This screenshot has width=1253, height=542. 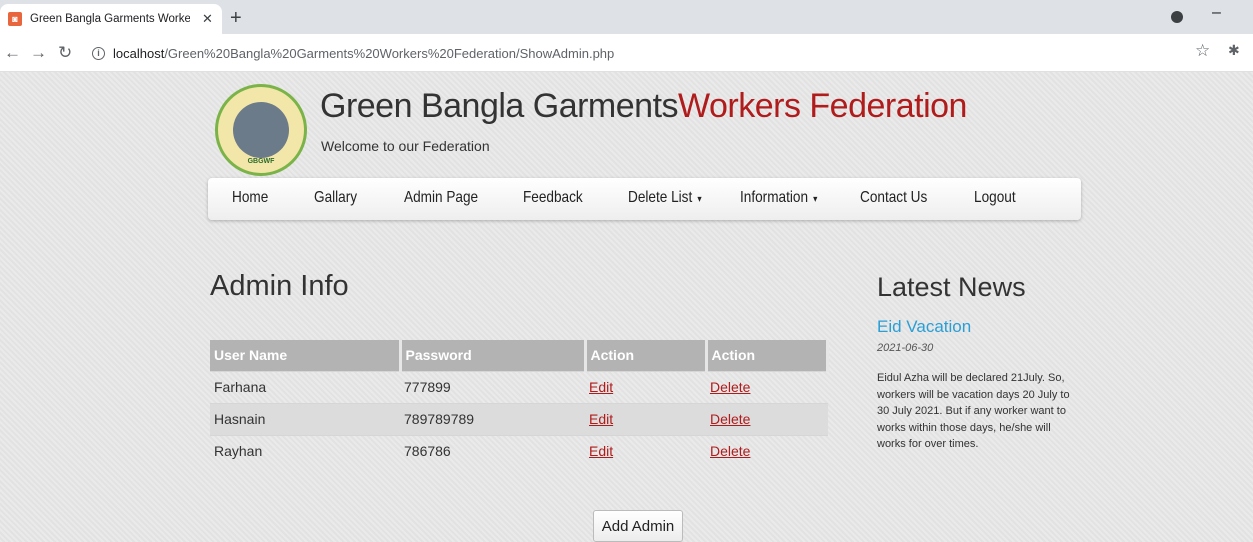 What do you see at coordinates (626, 17) in the screenshot?
I see `browser-tab-bar: ◙ Green Bangla Garments Workers ✕ + –` at bounding box center [626, 17].